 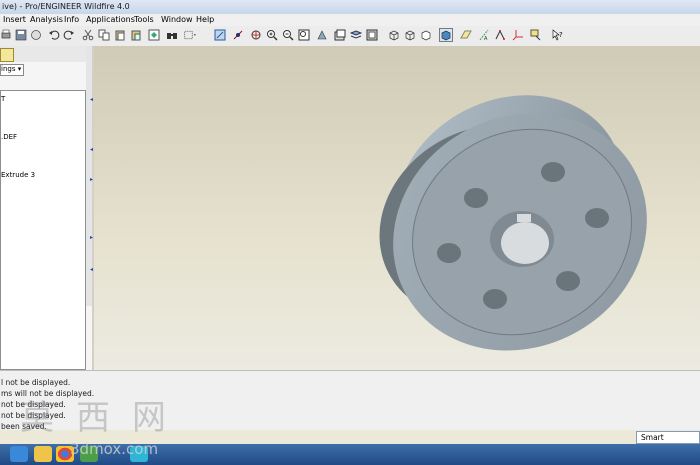 I want to click on menu-analysis: Analysis, so click(x=46, y=19).